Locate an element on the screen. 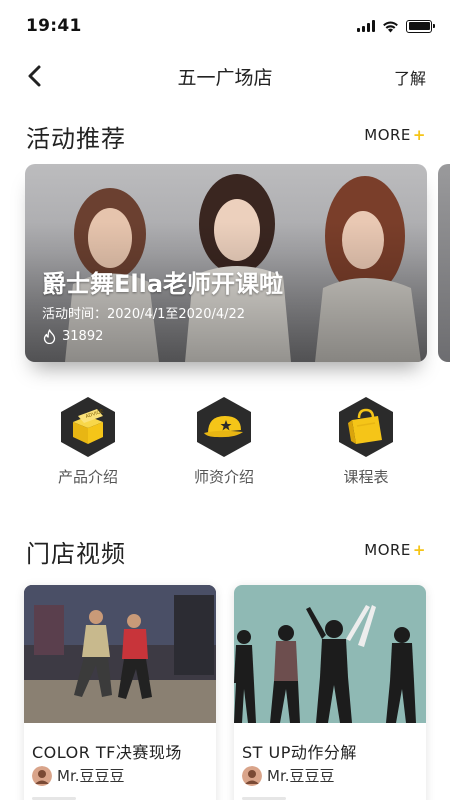 Image resolution: width=450 pixels, height=800 pixels. banner-title: 爵士舞Ella老师开课啦 is located at coordinates (163, 284).